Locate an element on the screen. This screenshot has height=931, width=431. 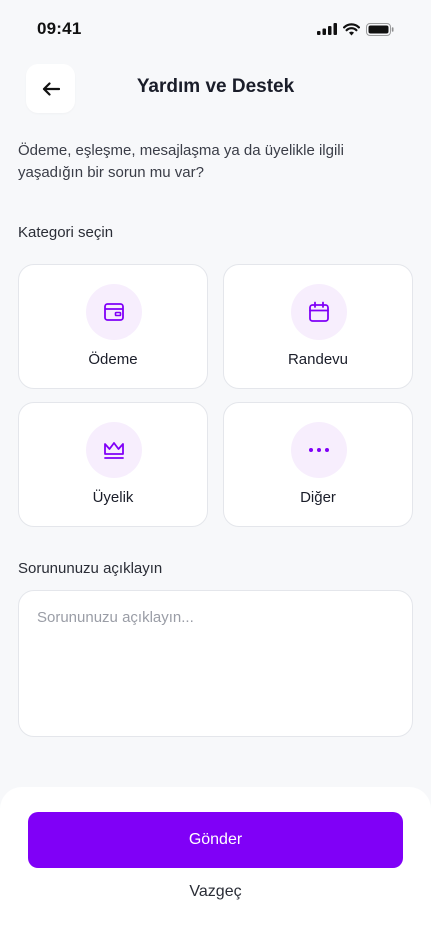
header: Yardım ve Destek is located at coordinates (215, 88).